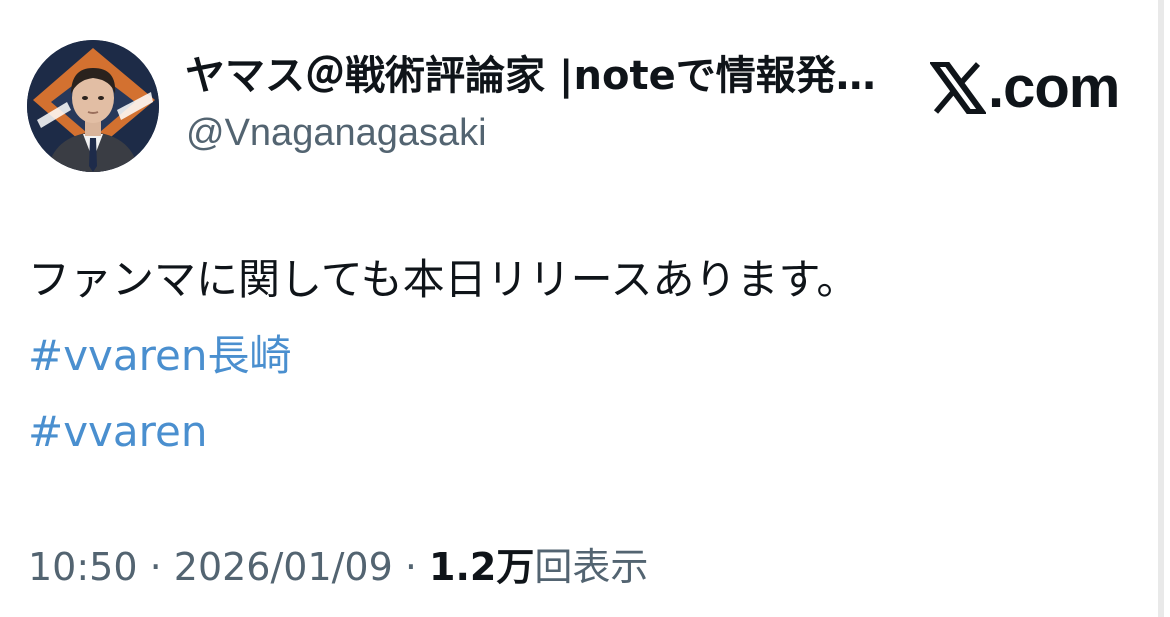 This screenshot has height=617, width=1170. What do you see at coordinates (83, 567) in the screenshot?
I see `tweet-time: 10:50` at bounding box center [83, 567].